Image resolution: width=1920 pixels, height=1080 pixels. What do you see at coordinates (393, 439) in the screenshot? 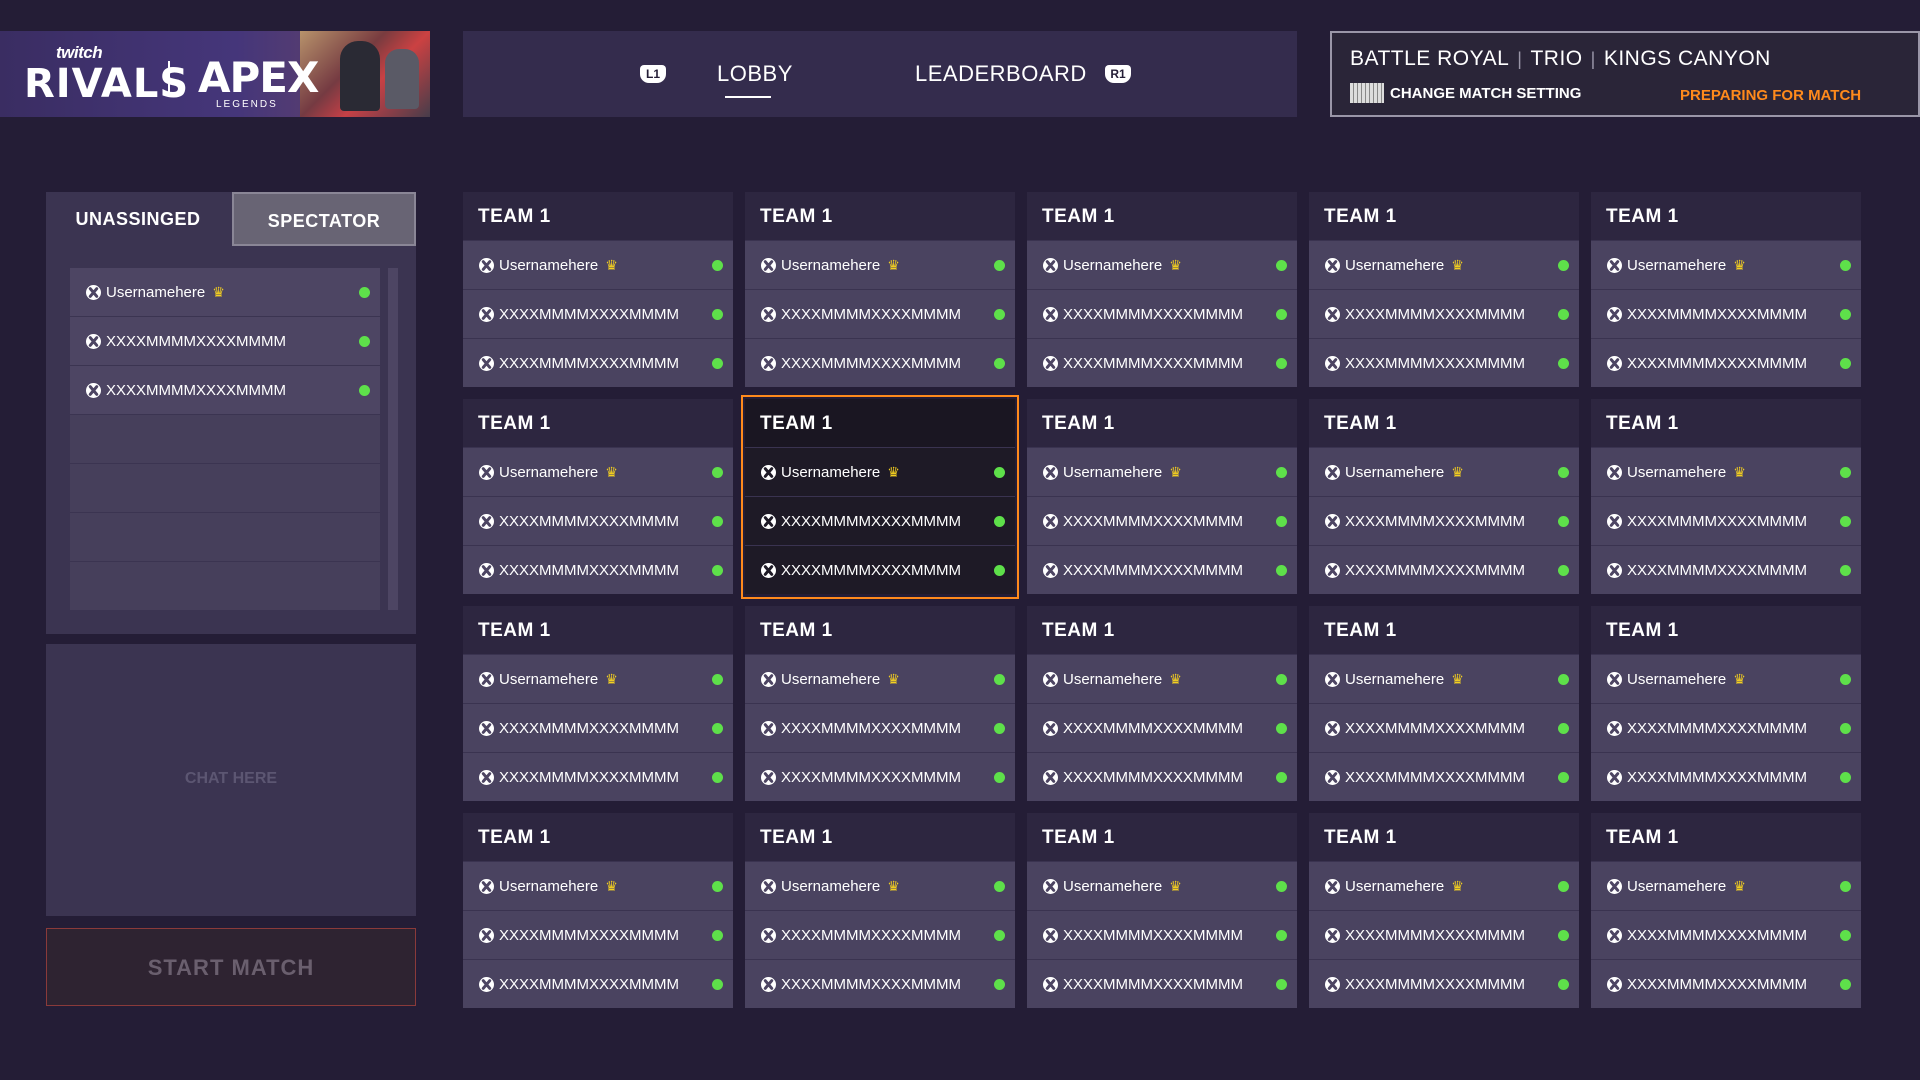
I see `scrollbar` at bounding box center [393, 439].